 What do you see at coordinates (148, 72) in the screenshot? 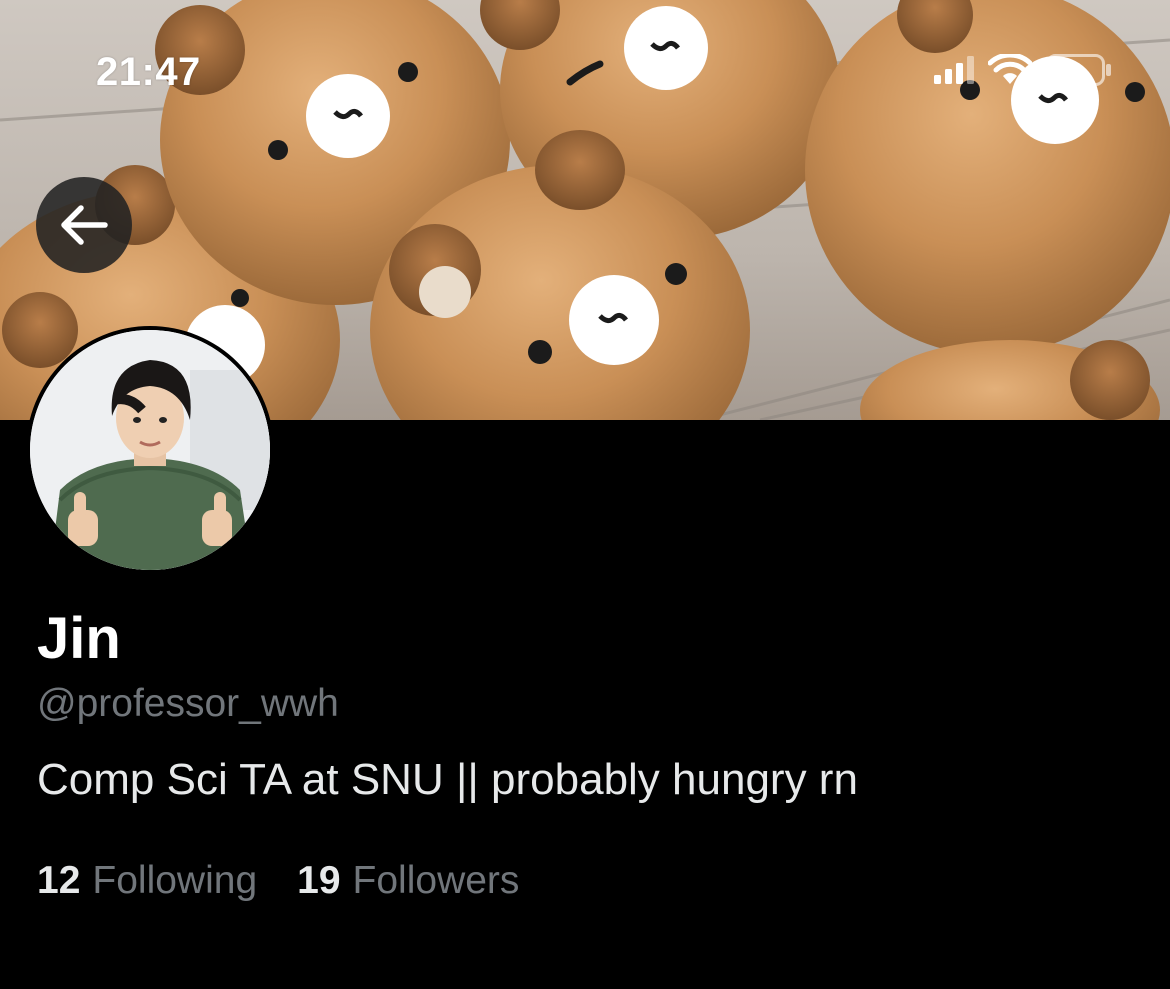
I see `status-time: 21:47` at bounding box center [148, 72].